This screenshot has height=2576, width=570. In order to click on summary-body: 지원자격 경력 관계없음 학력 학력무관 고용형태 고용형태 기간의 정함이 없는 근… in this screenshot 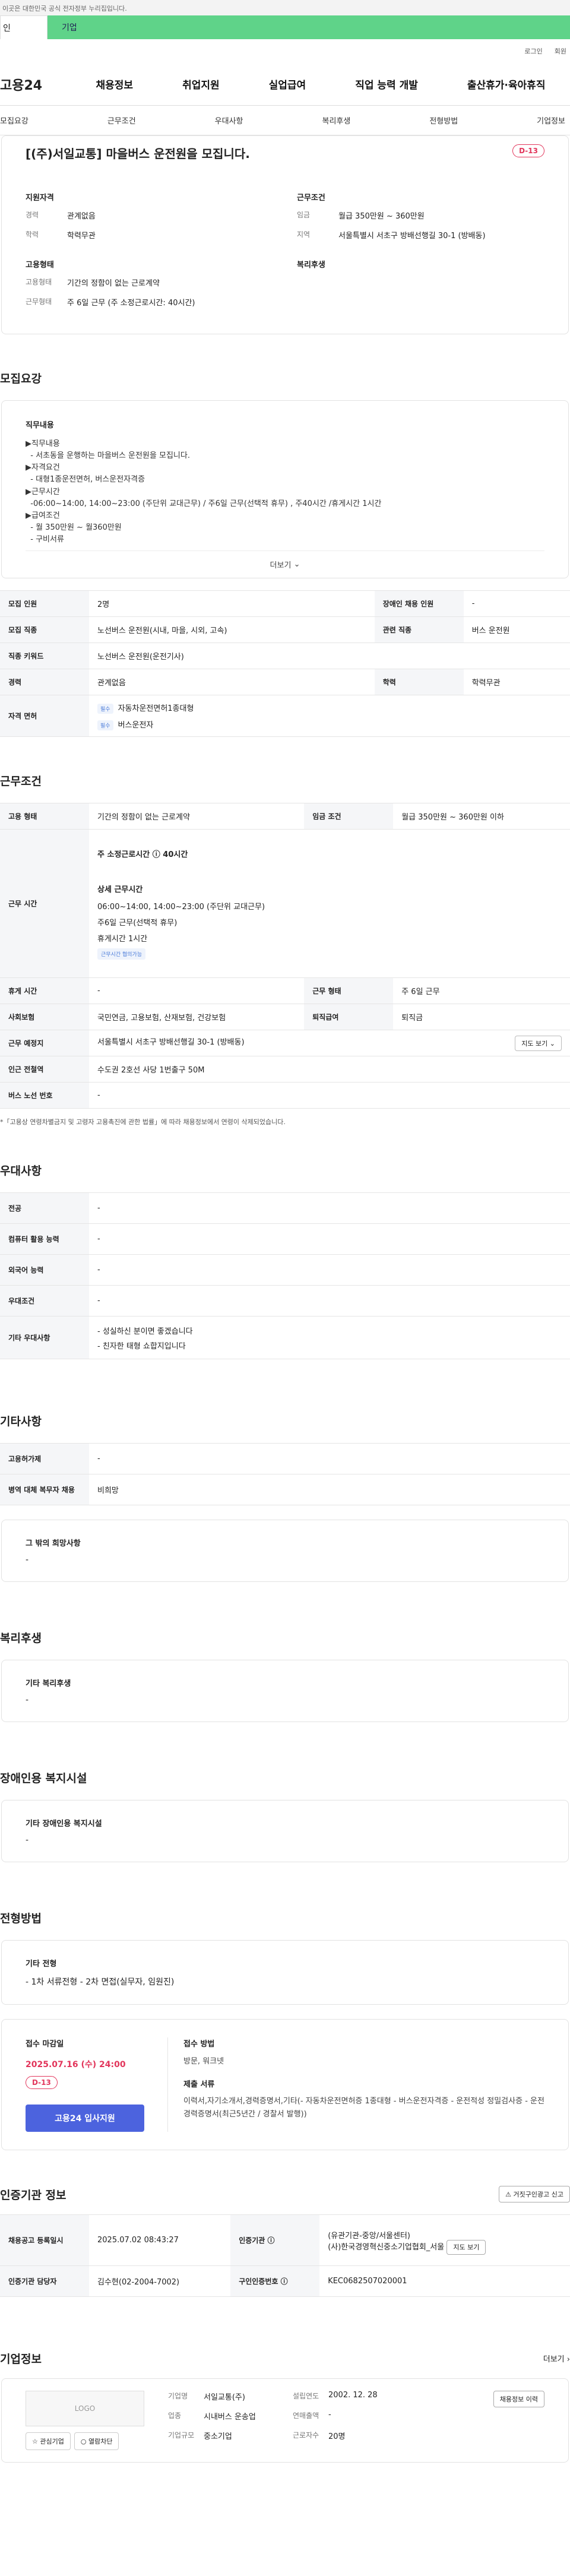, I will do `click(285, 252)`.